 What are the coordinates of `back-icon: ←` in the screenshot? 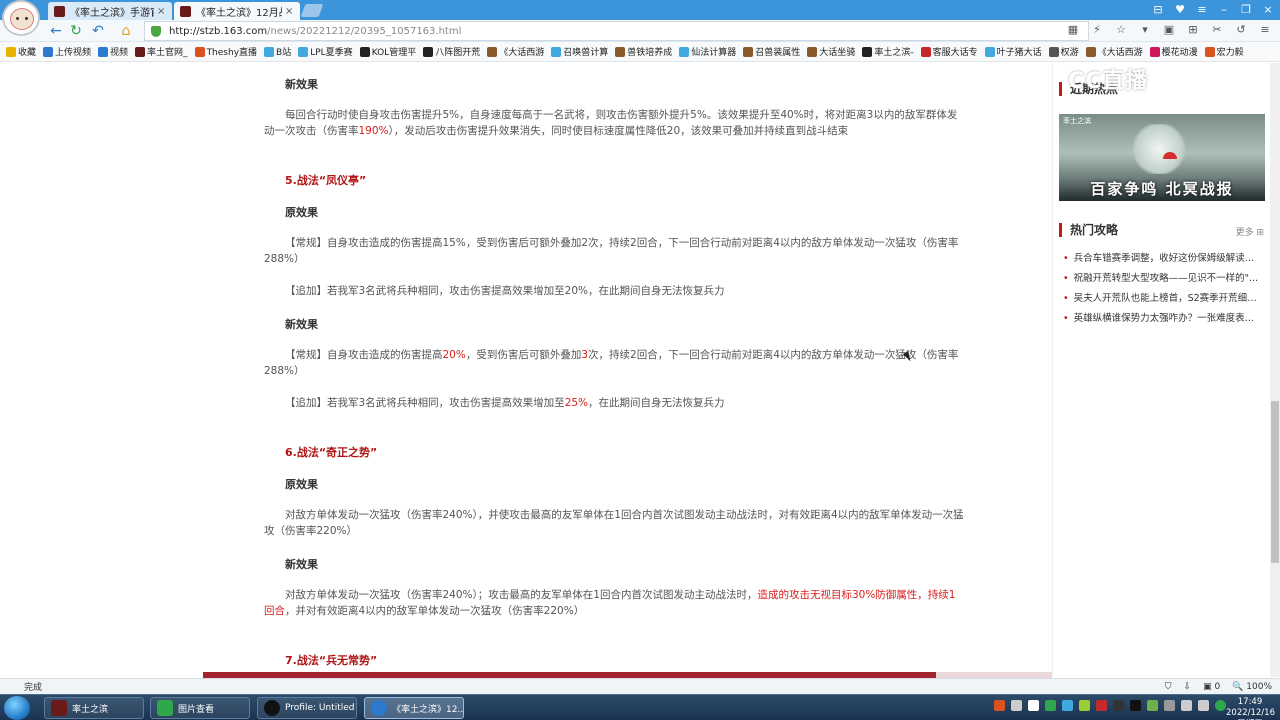 It's located at (56, 31).